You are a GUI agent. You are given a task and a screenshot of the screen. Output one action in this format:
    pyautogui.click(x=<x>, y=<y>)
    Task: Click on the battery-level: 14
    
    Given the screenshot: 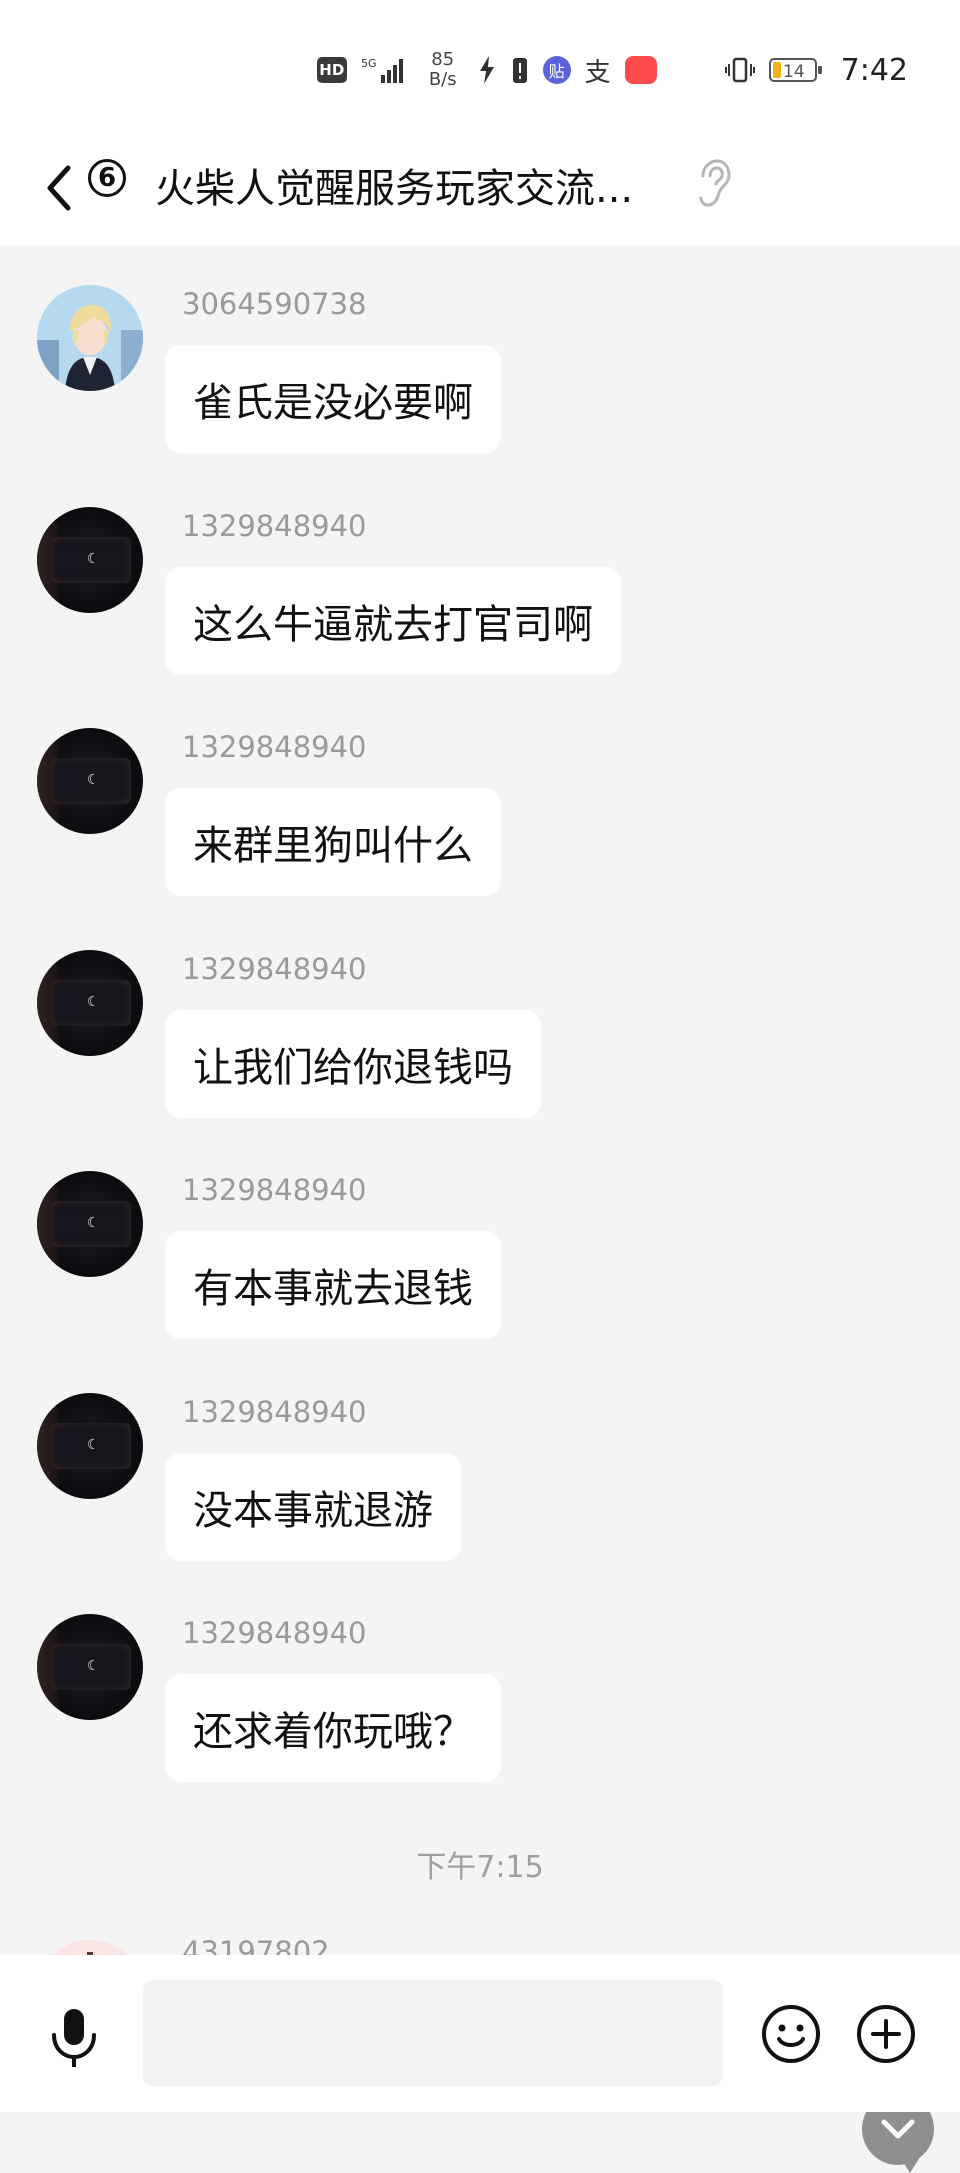 What is the action you would take?
    pyautogui.click(x=794, y=72)
    